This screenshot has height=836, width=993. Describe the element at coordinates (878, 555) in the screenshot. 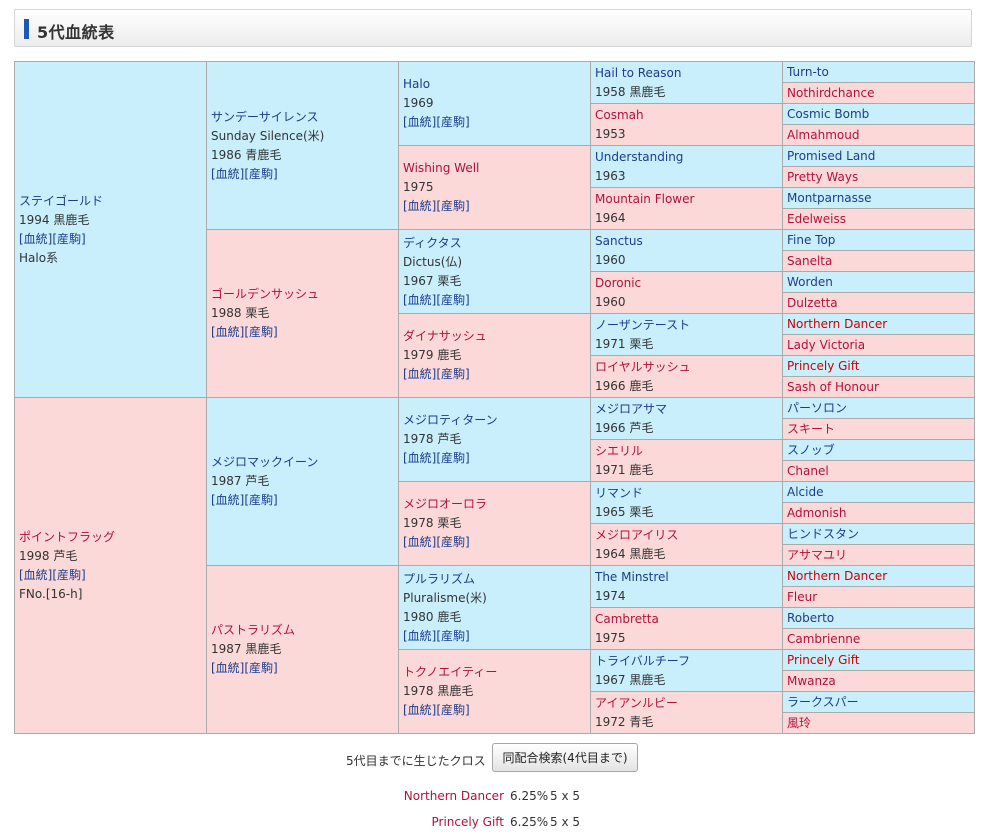

I see `horse-name-link: アサマユリ` at that location.